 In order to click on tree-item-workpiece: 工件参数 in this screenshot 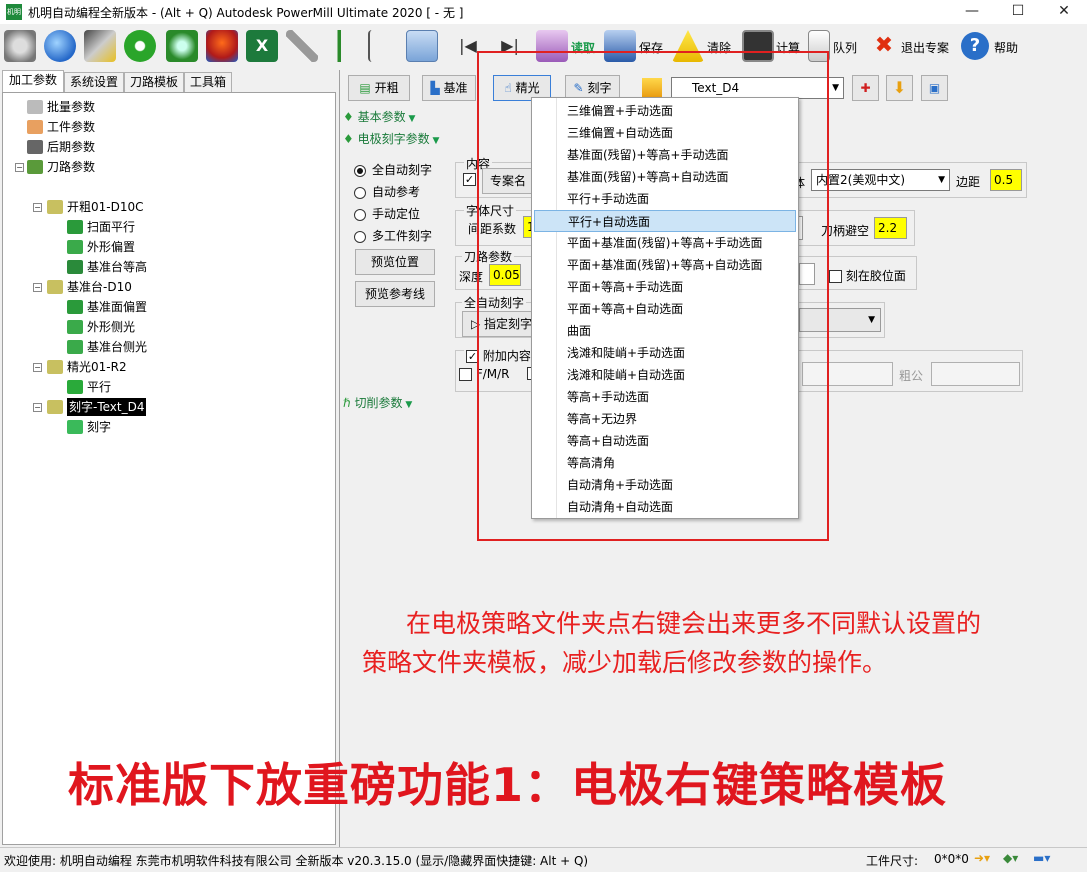, I will do `click(61, 127)`.